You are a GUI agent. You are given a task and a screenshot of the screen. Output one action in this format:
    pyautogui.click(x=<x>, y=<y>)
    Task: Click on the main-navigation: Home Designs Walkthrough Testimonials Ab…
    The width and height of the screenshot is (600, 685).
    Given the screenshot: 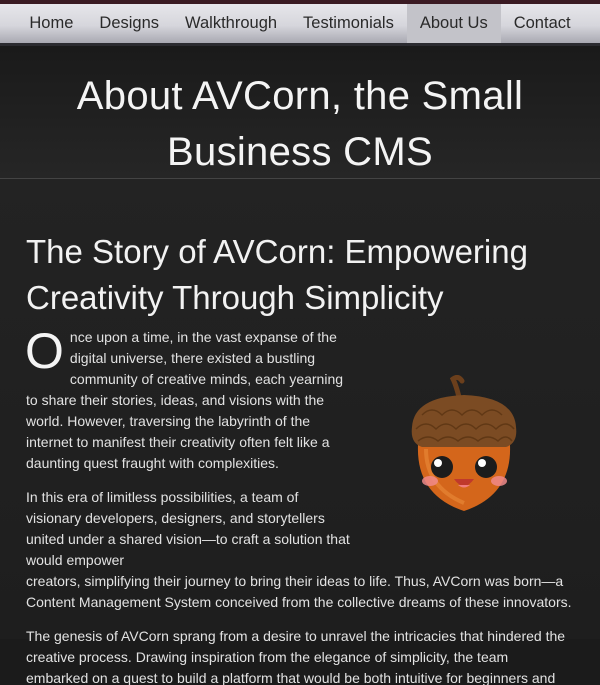 What is the action you would take?
    pyautogui.click(x=300, y=25)
    